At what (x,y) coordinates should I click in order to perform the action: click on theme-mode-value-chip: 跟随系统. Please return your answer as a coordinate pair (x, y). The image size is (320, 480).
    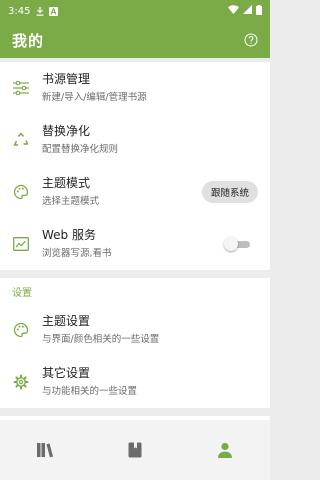
    Looking at the image, I should click on (229, 192).